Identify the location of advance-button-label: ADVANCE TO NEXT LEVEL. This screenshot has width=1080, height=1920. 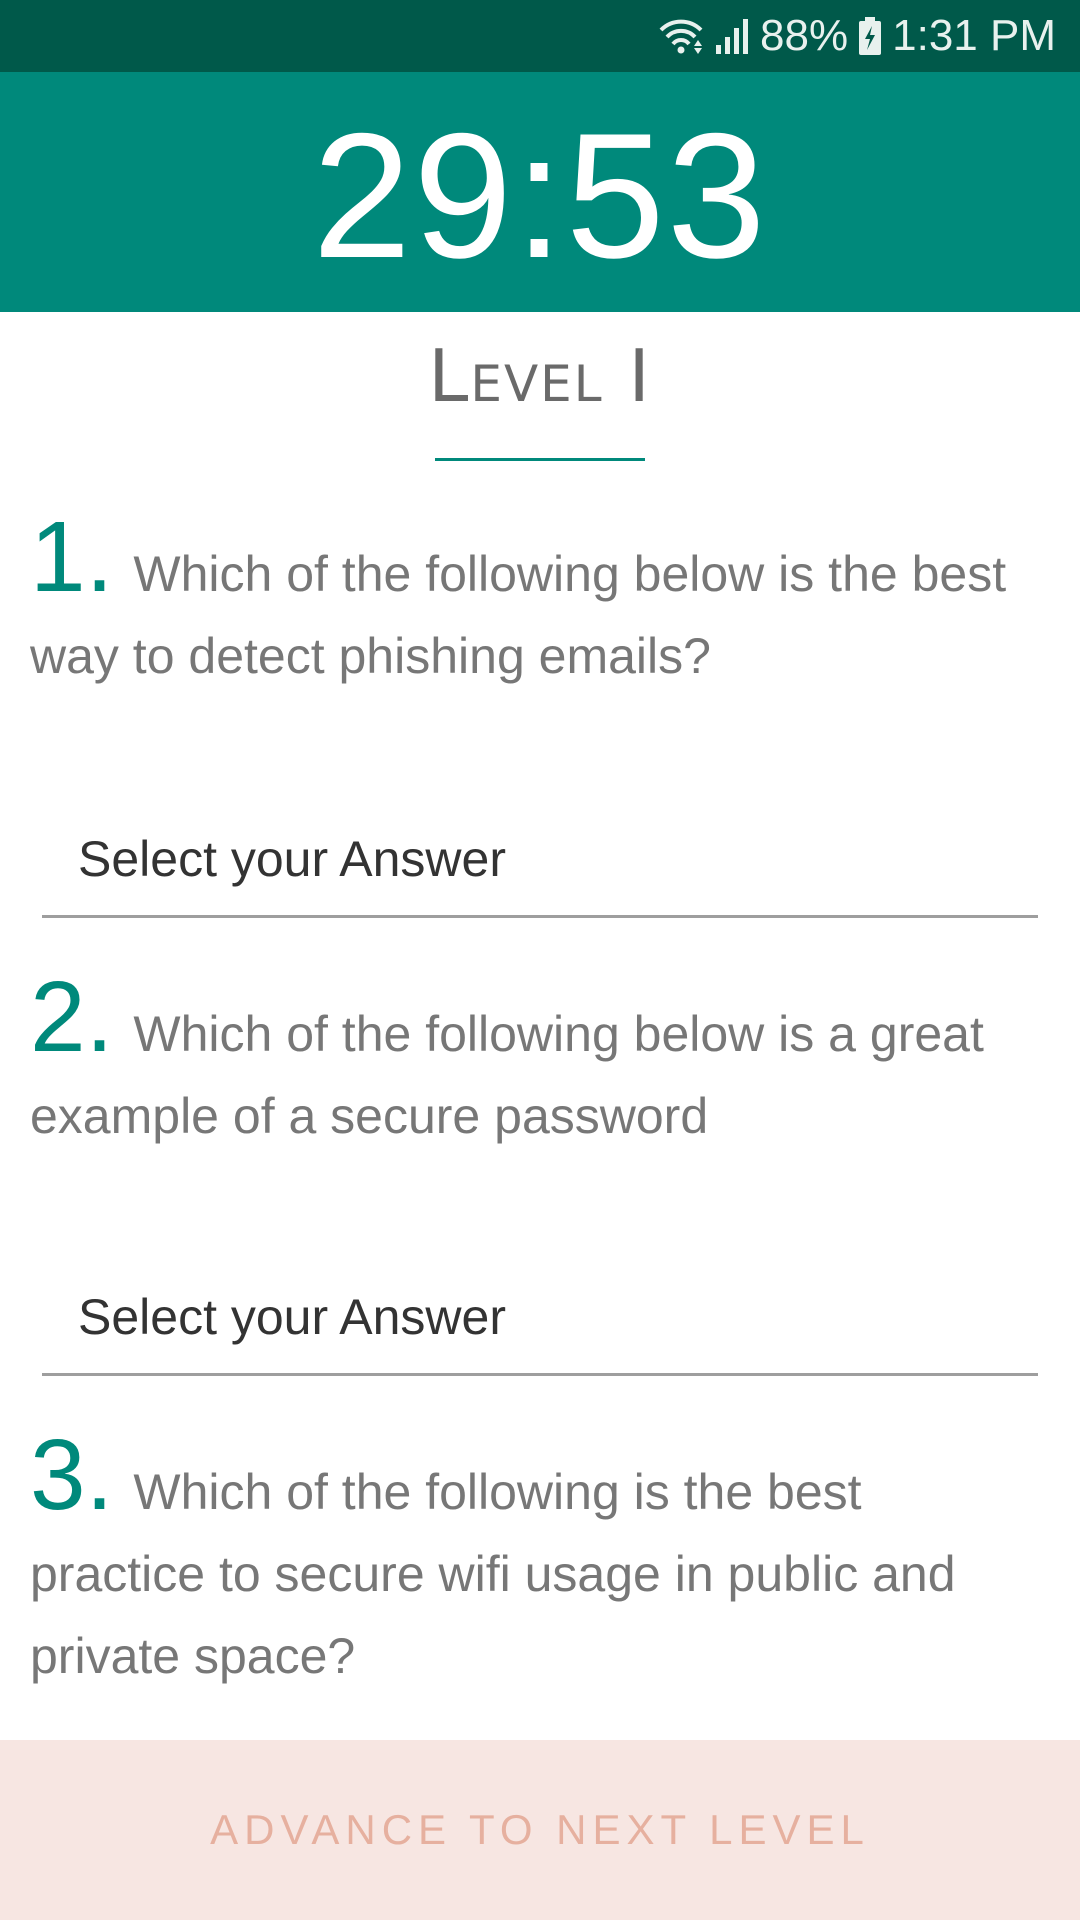
(540, 1829).